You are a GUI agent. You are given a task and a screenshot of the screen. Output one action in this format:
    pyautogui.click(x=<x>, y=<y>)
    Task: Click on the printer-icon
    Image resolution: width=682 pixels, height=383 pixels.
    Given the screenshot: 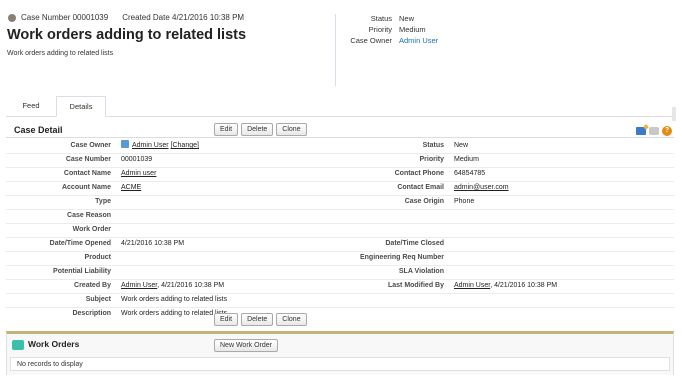 What is the action you would take?
    pyautogui.click(x=654, y=131)
    